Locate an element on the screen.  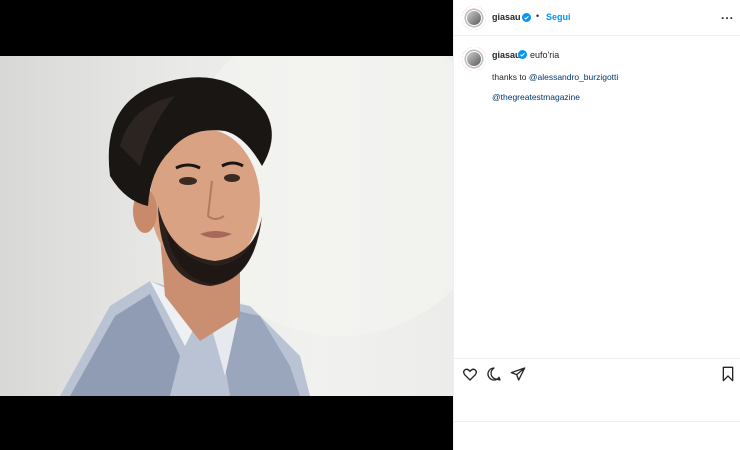
caption-avatar is located at coordinates (474, 59).